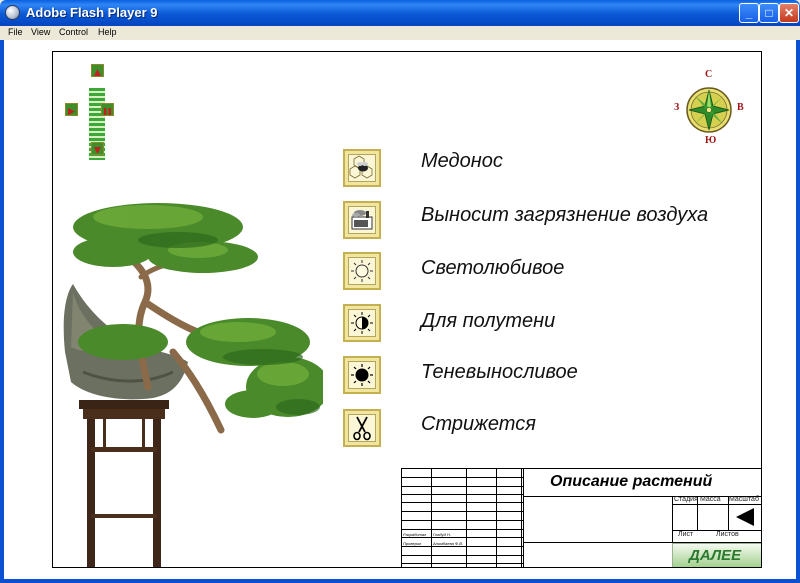 The width and height of the screenshot is (800, 583). I want to click on stamp-developed-name: Гладуй Н., so click(442, 534).